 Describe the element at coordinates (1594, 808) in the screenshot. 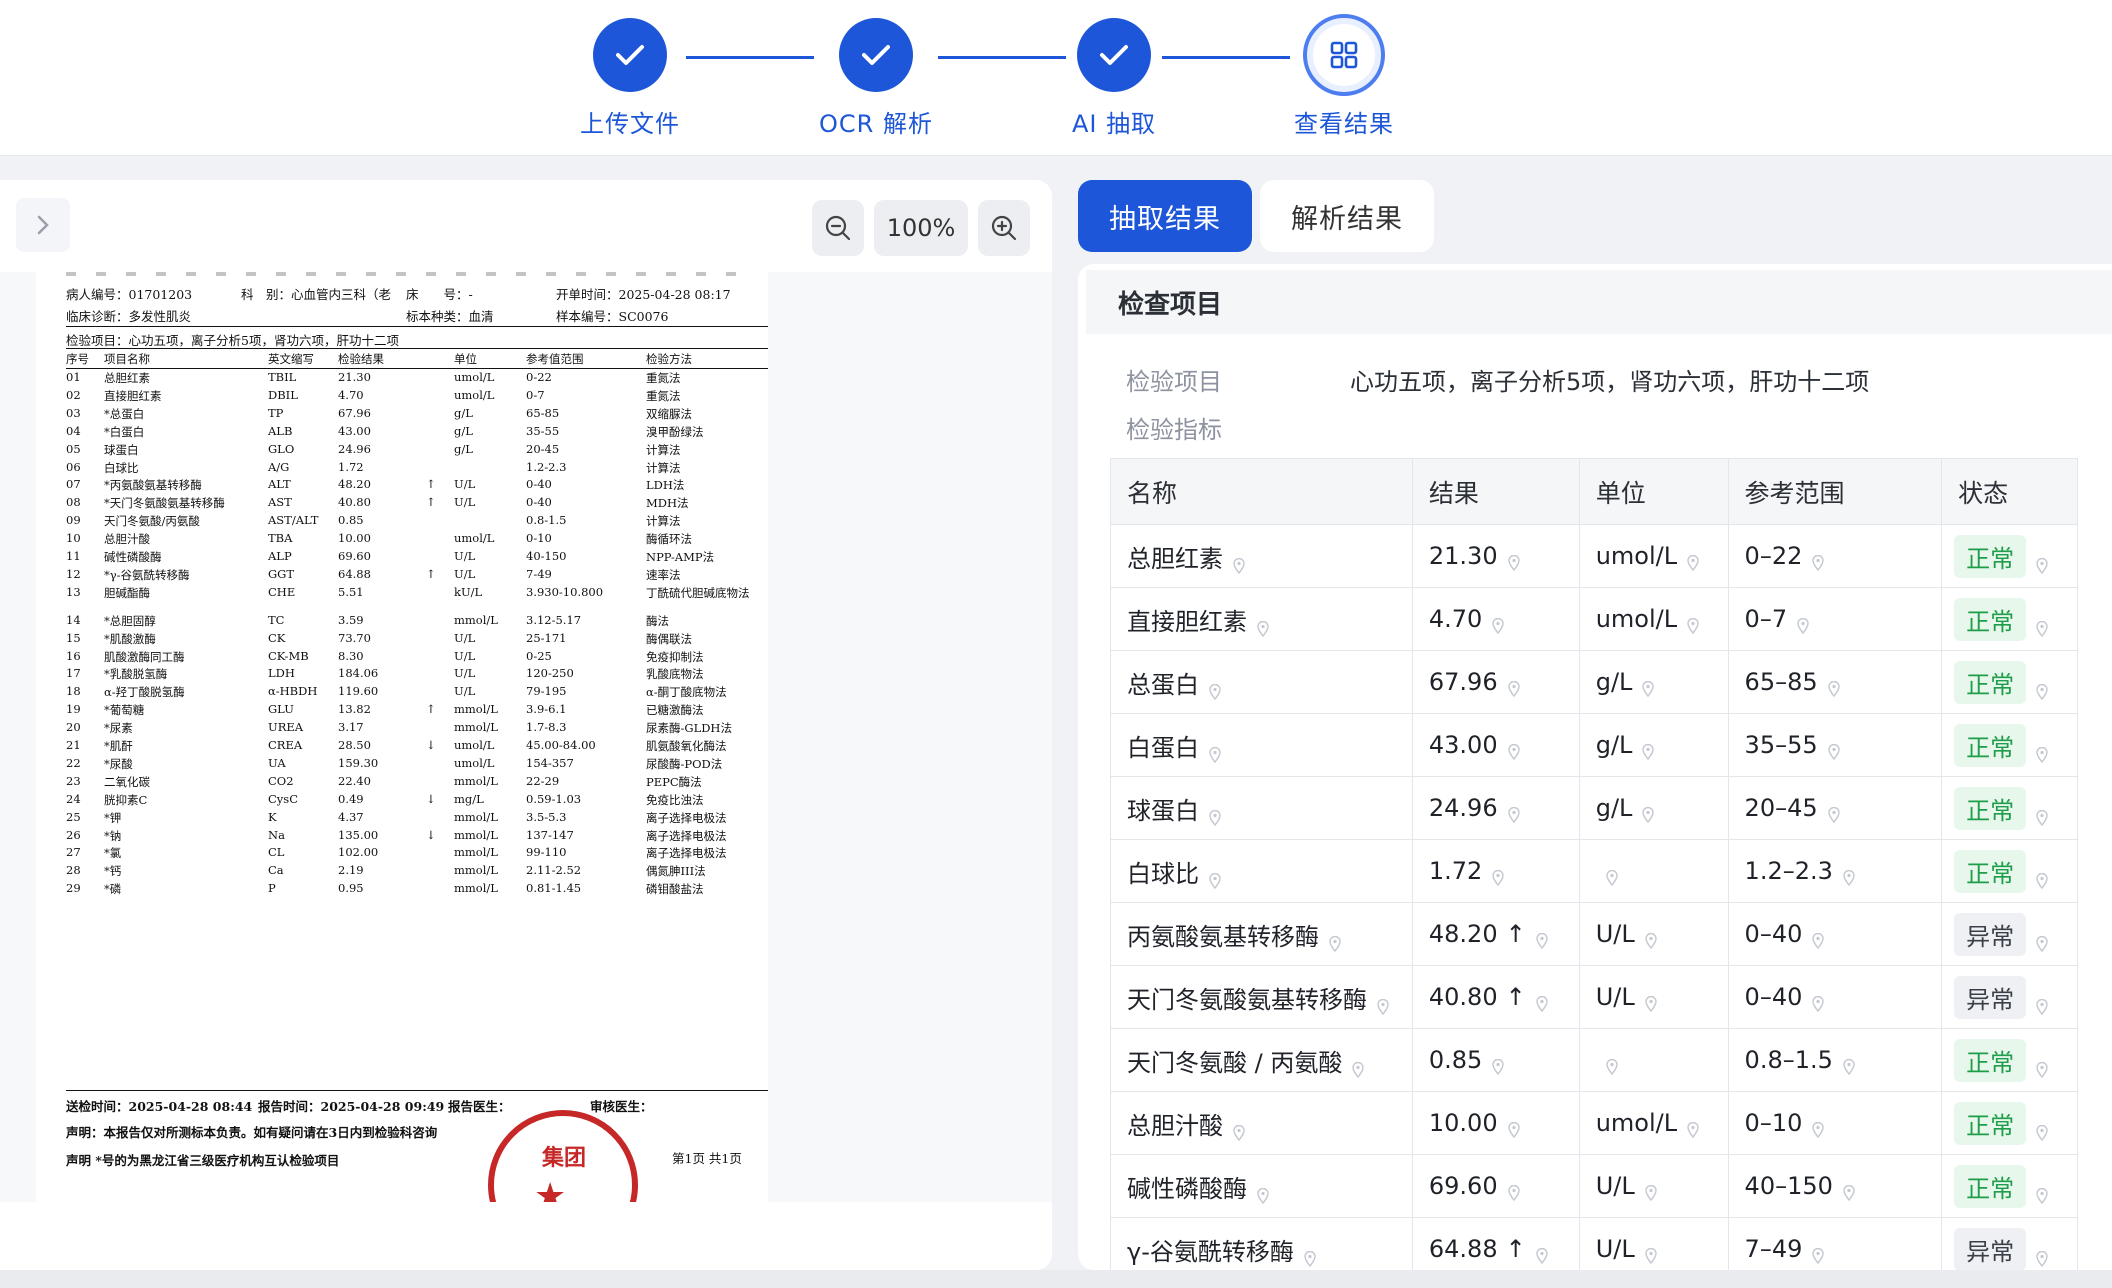

I see `table-row: 球蛋白 24.96 g/L 20–45 正常` at that location.